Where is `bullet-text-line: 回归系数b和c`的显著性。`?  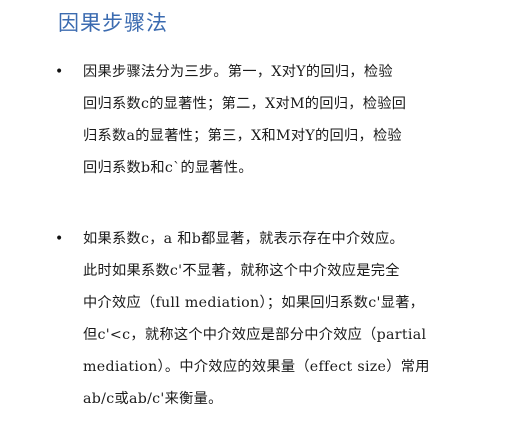 bullet-text-line: 回归系数b和c`的显著性。 is located at coordinates (168, 168).